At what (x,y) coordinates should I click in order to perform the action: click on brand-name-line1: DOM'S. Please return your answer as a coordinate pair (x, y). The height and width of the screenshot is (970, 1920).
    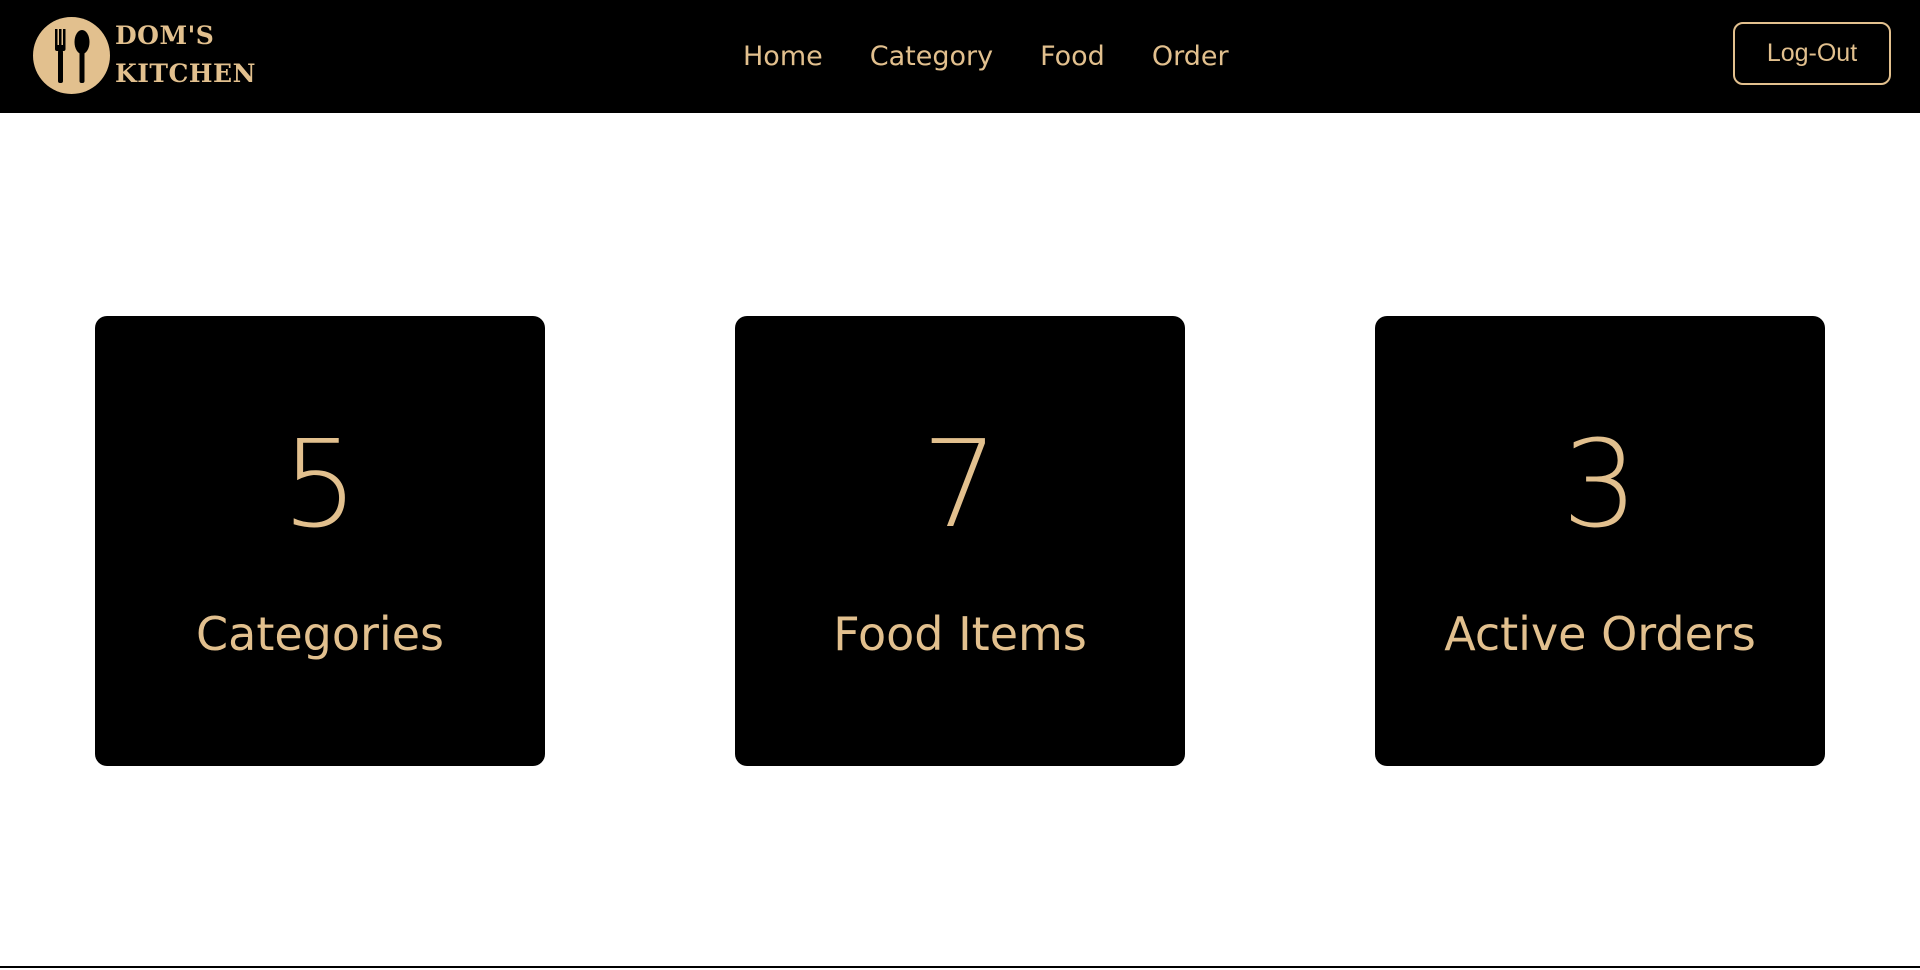
    Looking at the image, I should click on (165, 35).